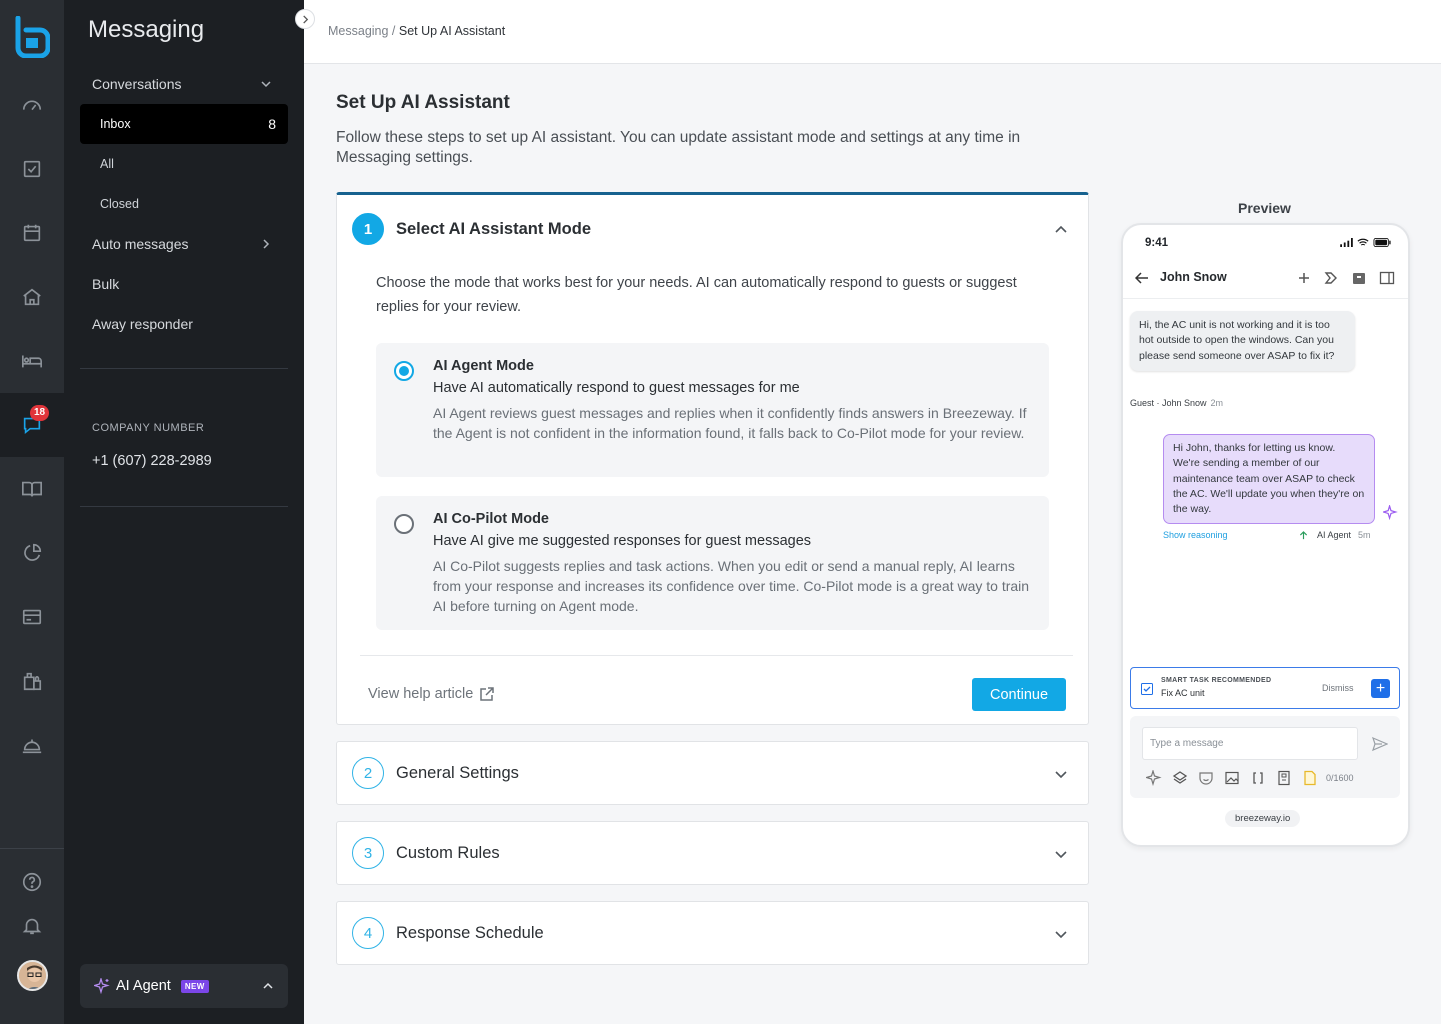 This screenshot has width=1441, height=1024. Describe the element at coordinates (107, 164) in the screenshot. I see `nav-item-label: All` at that location.